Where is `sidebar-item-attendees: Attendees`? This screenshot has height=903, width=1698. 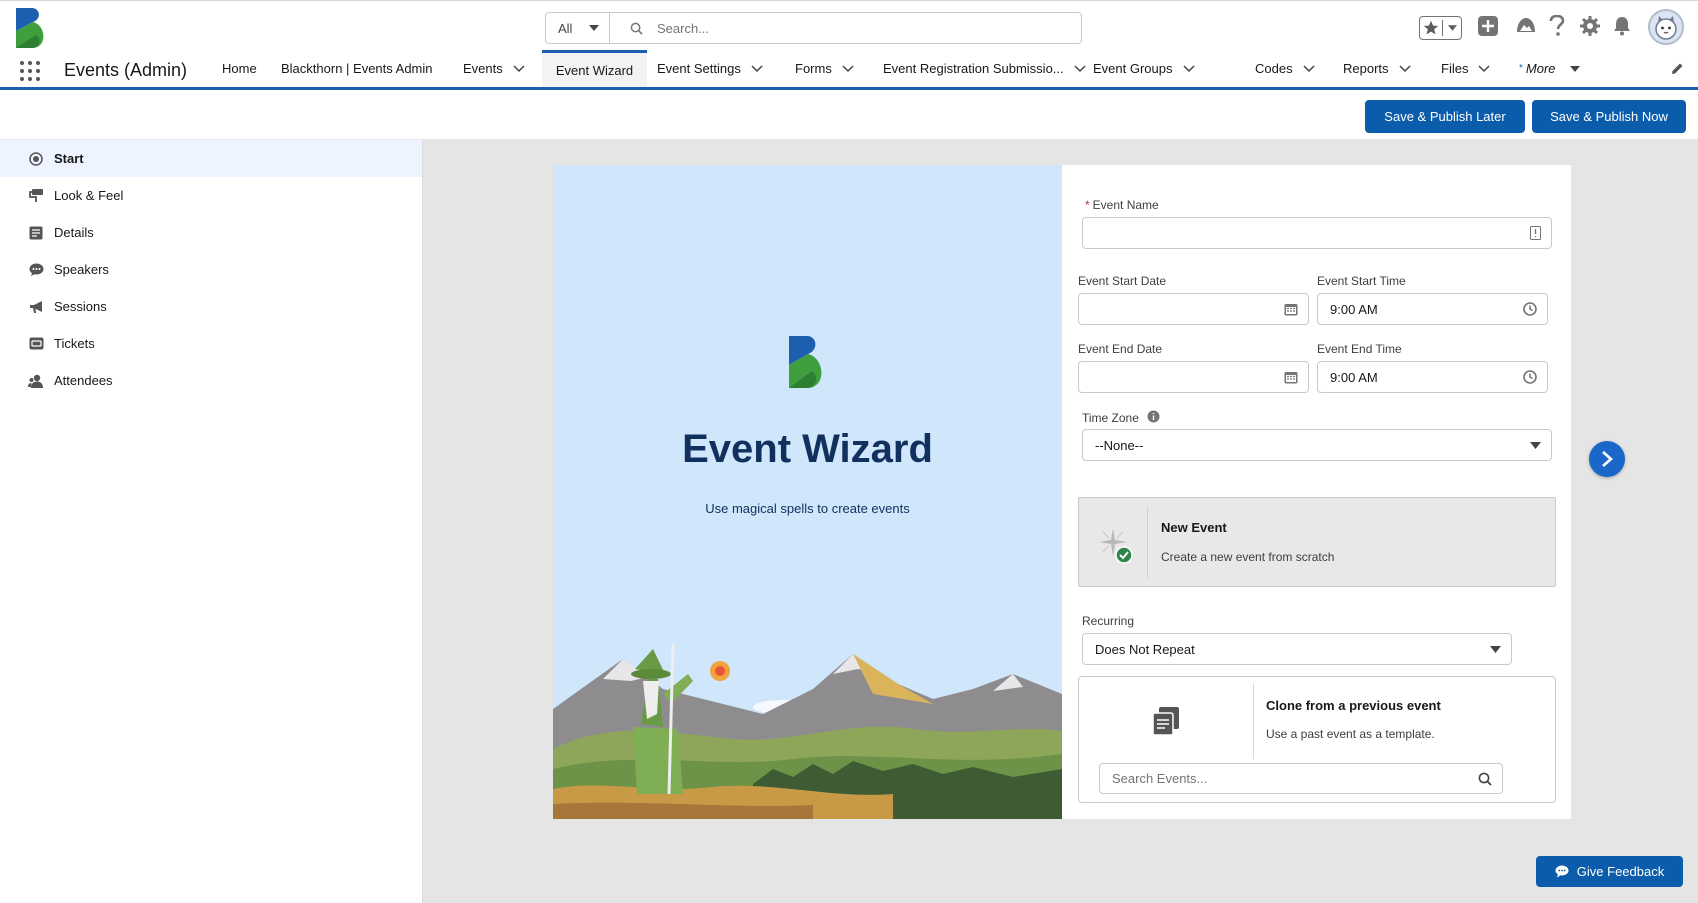
sidebar-item-attendees: Attendees is located at coordinates (211, 380).